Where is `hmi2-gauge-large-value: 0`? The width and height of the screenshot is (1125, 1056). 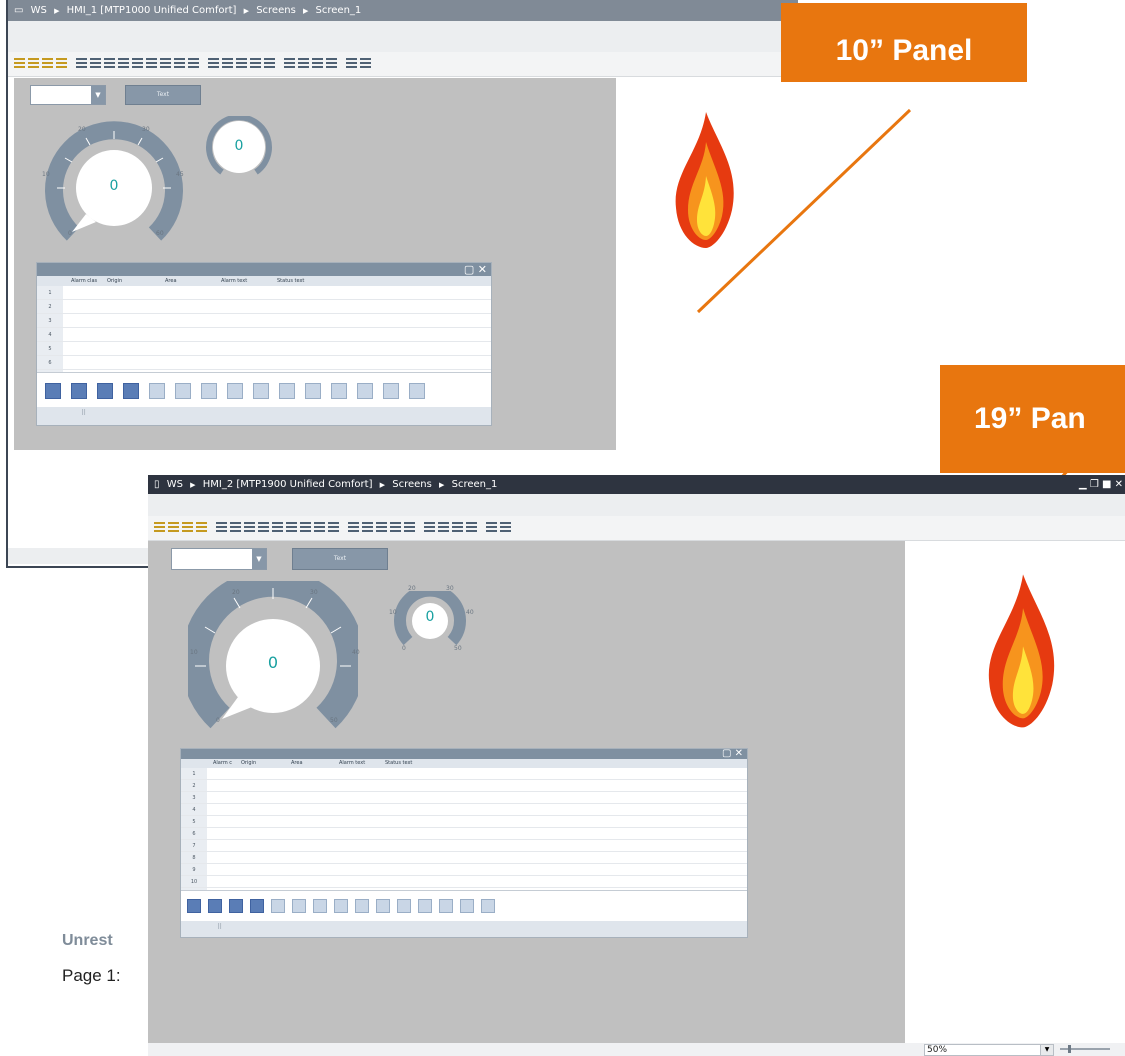
hmi2-gauge-large-value: 0 is located at coordinates (273, 662).